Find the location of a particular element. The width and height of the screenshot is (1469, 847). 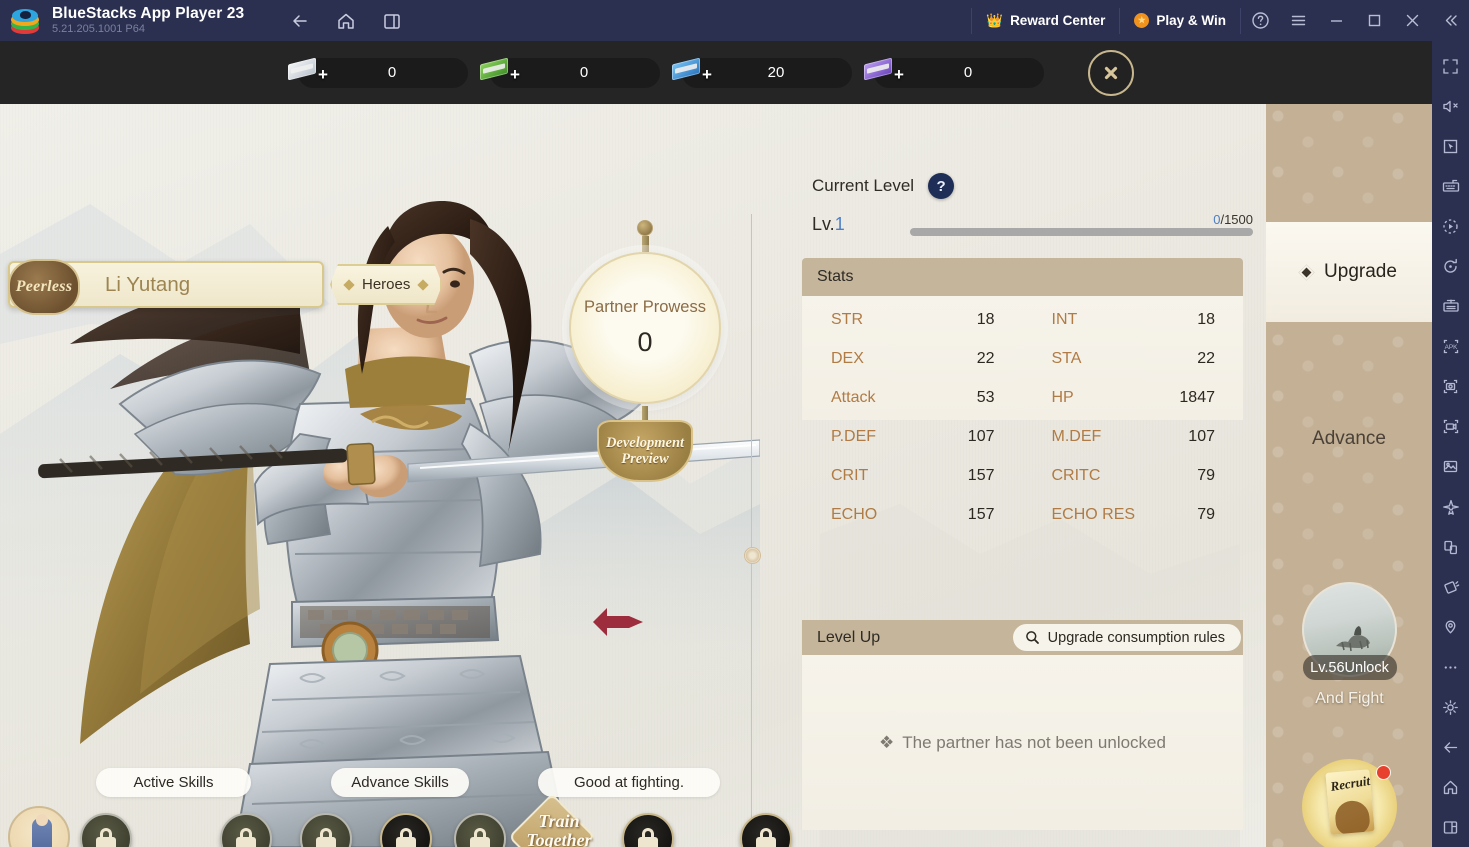

flower-icon: ❖ is located at coordinates (887, 742).